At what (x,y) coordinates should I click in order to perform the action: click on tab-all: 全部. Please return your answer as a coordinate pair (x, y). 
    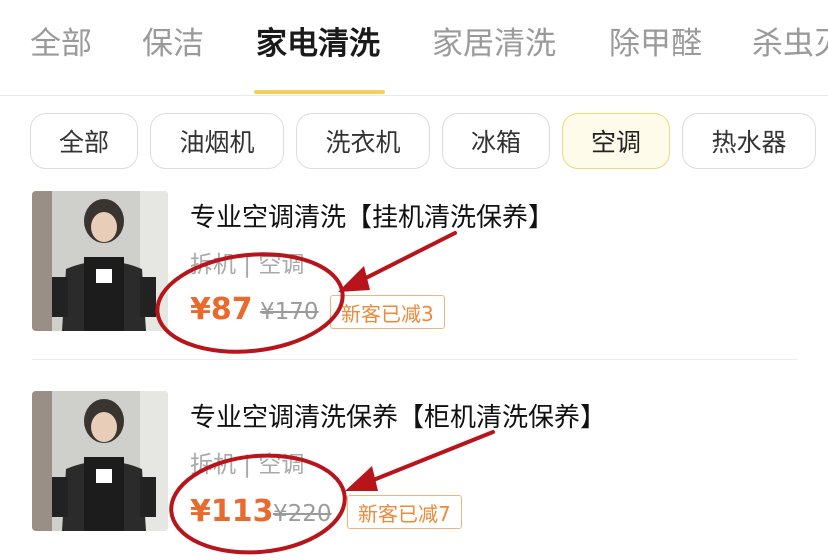
    Looking at the image, I should click on (61, 44).